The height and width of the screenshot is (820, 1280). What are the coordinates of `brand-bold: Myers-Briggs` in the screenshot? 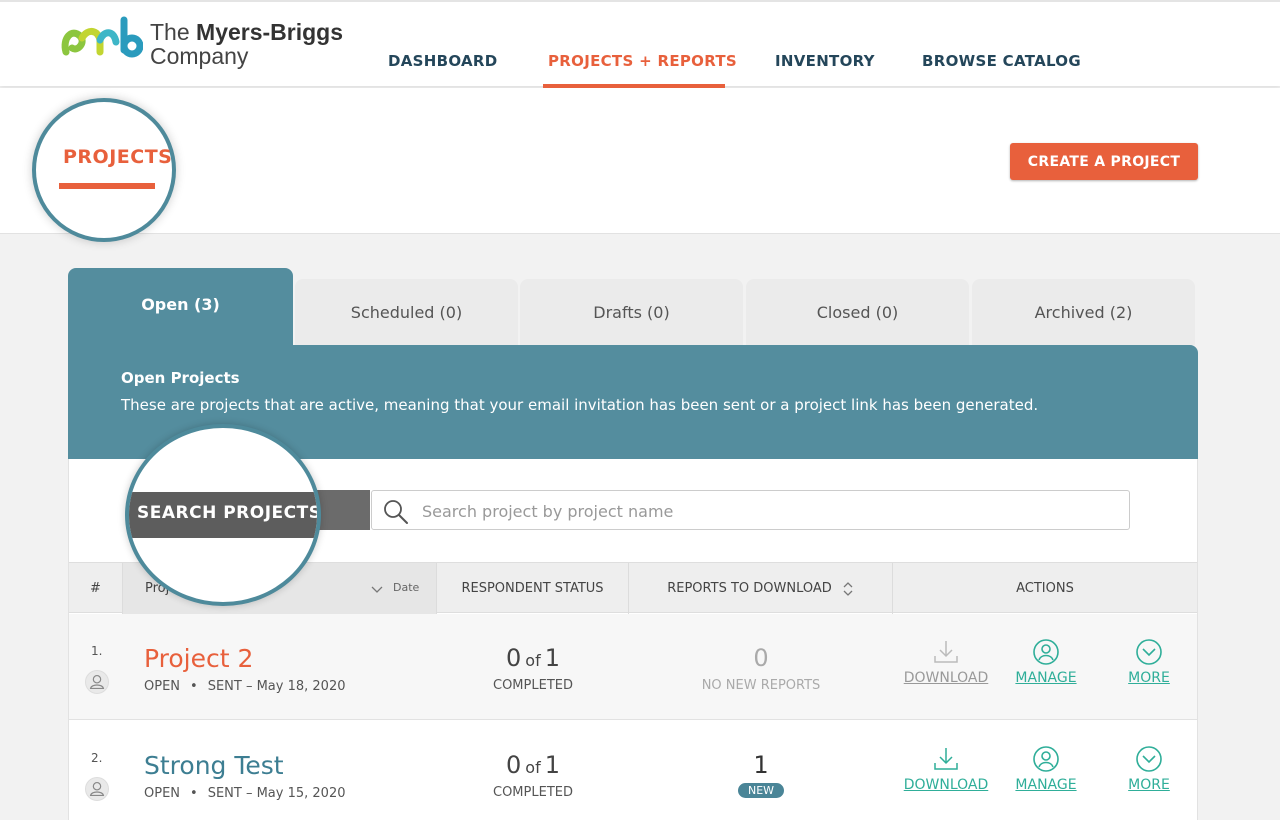 It's located at (270, 32).